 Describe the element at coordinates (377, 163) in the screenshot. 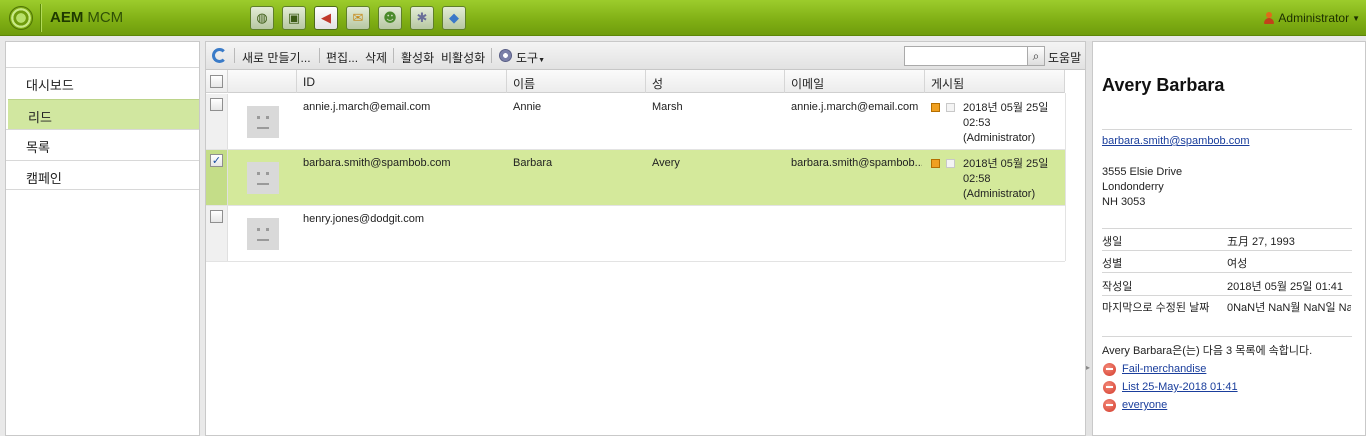

I see `cell-id: barbara.smith@spambob.com` at that location.